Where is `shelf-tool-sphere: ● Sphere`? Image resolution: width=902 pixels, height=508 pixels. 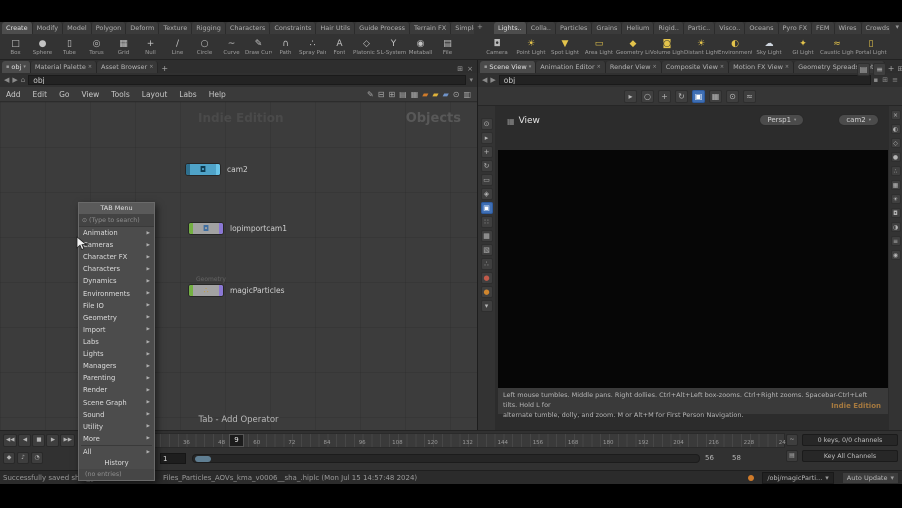
shelf-tool-sphere: ● Sphere is located at coordinates (42, 47).